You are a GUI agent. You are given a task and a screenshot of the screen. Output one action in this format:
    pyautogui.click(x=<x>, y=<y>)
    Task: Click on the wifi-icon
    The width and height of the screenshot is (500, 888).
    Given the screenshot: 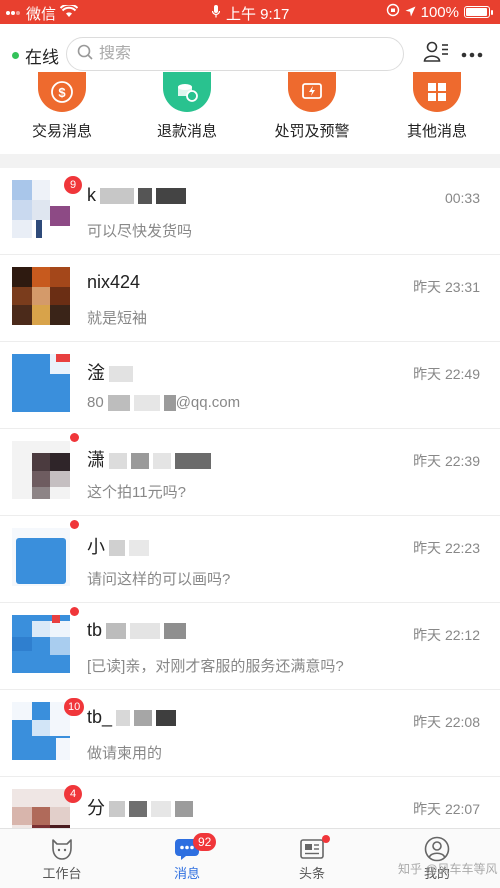 What is the action you would take?
    pyautogui.click(x=69, y=12)
    